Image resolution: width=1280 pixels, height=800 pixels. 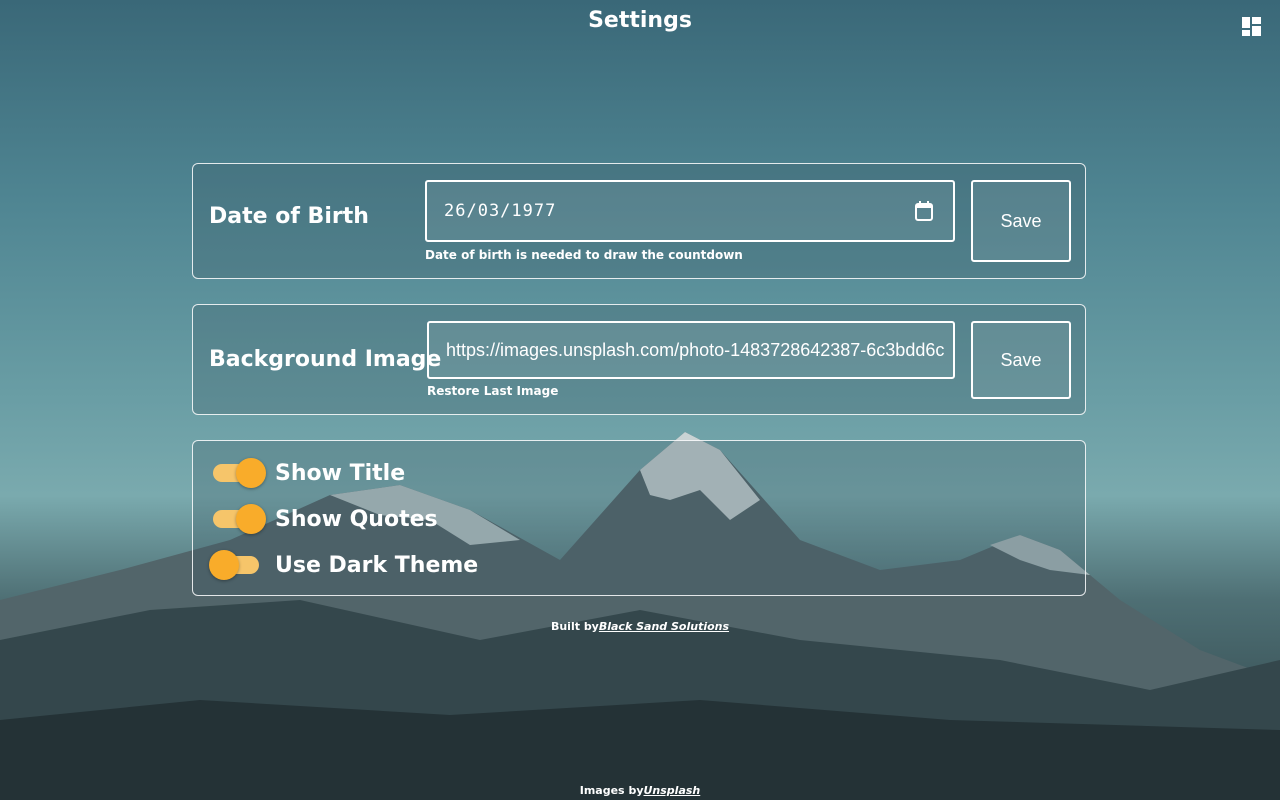 What do you see at coordinates (289, 216) in the screenshot?
I see `date-of-birth-label: Date of Birth` at bounding box center [289, 216].